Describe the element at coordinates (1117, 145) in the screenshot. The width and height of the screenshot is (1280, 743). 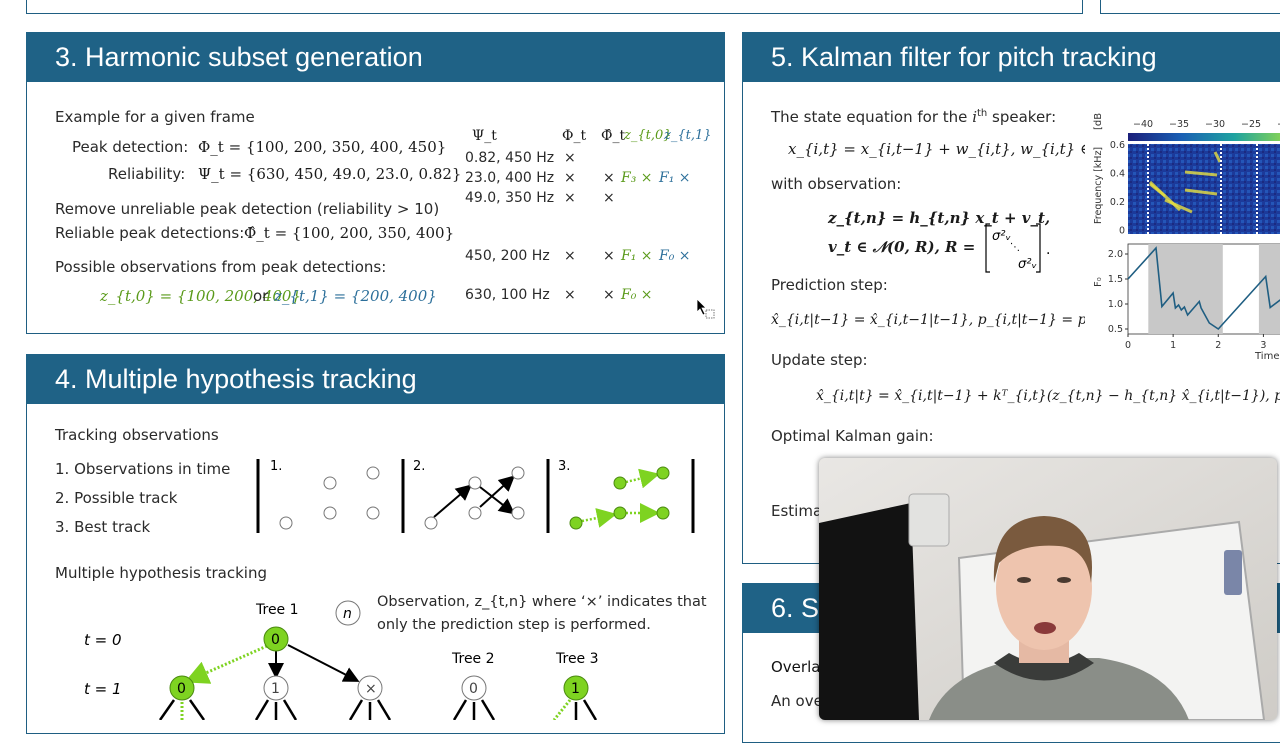
I see `spectrogram-ytick: 0.6` at that location.